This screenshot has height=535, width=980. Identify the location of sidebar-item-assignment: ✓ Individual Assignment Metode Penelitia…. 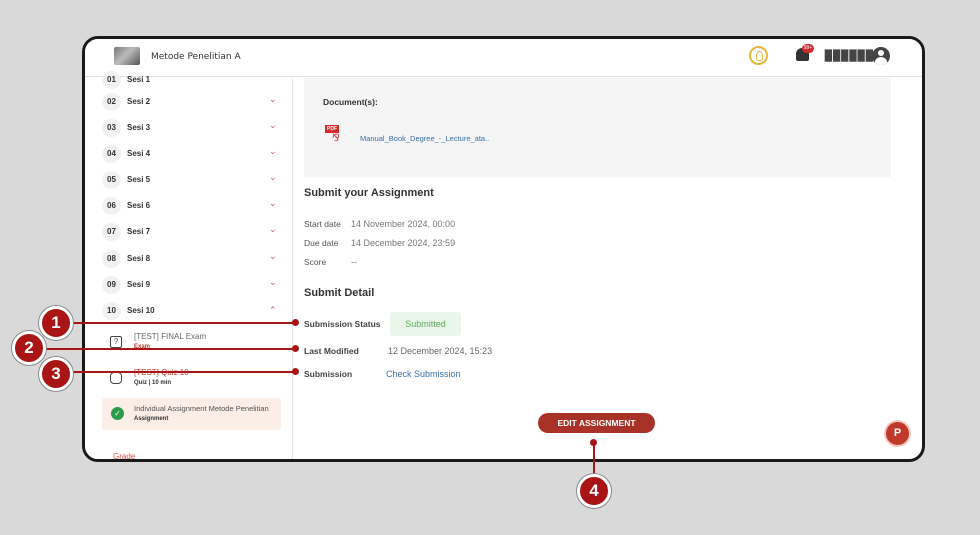
(191, 414).